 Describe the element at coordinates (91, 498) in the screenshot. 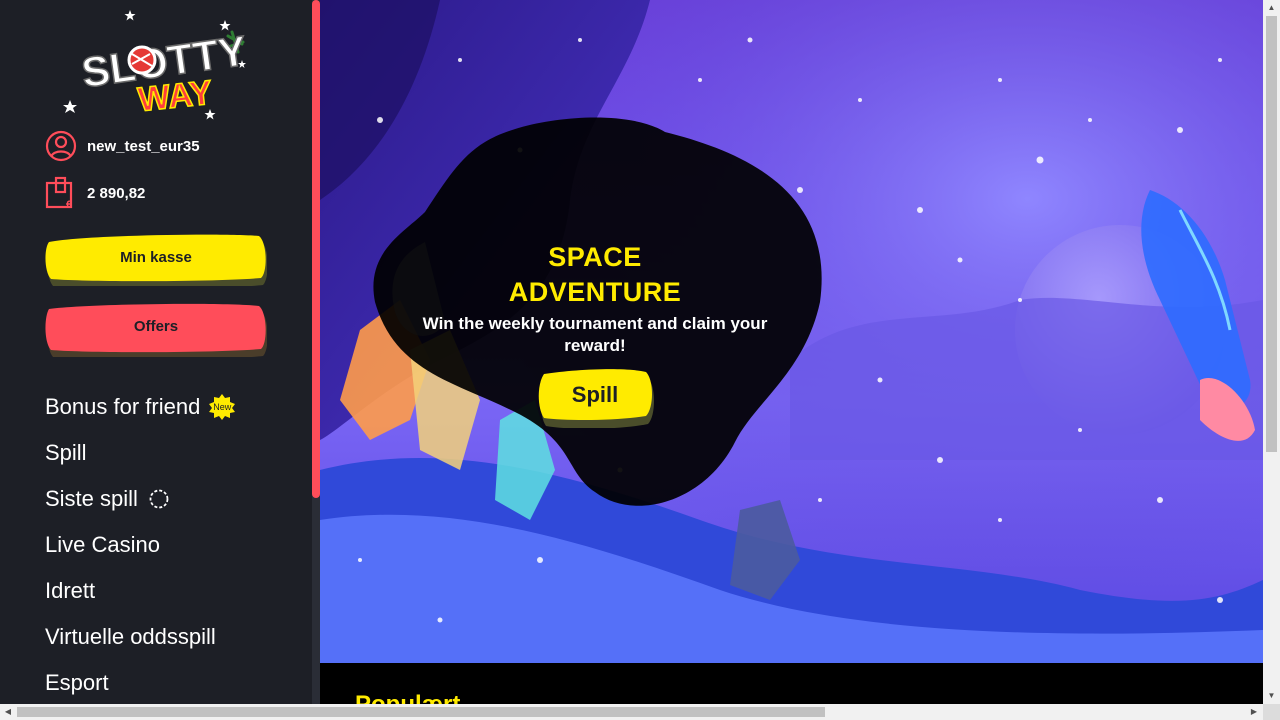

I see `nav-item-label: Siste spill` at that location.